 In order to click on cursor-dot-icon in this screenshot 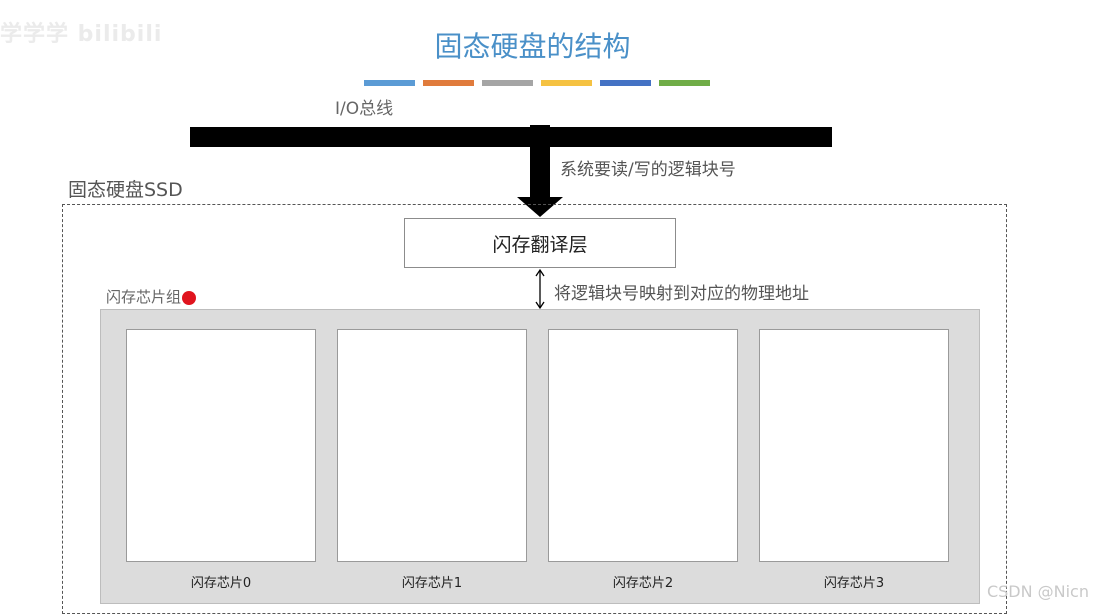, I will do `click(189, 298)`.